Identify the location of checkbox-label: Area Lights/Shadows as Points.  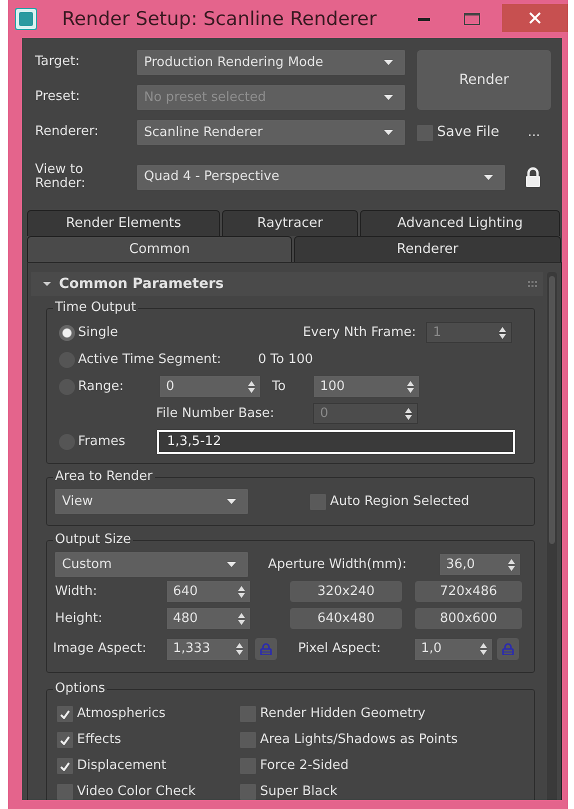
(359, 740).